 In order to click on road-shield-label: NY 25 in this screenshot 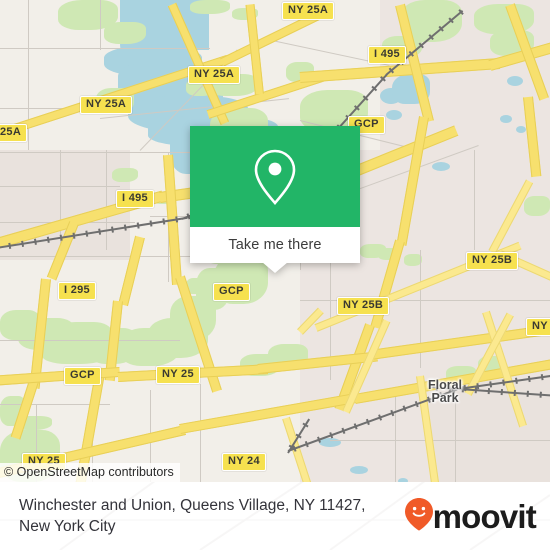, I will do `click(178, 375)`.